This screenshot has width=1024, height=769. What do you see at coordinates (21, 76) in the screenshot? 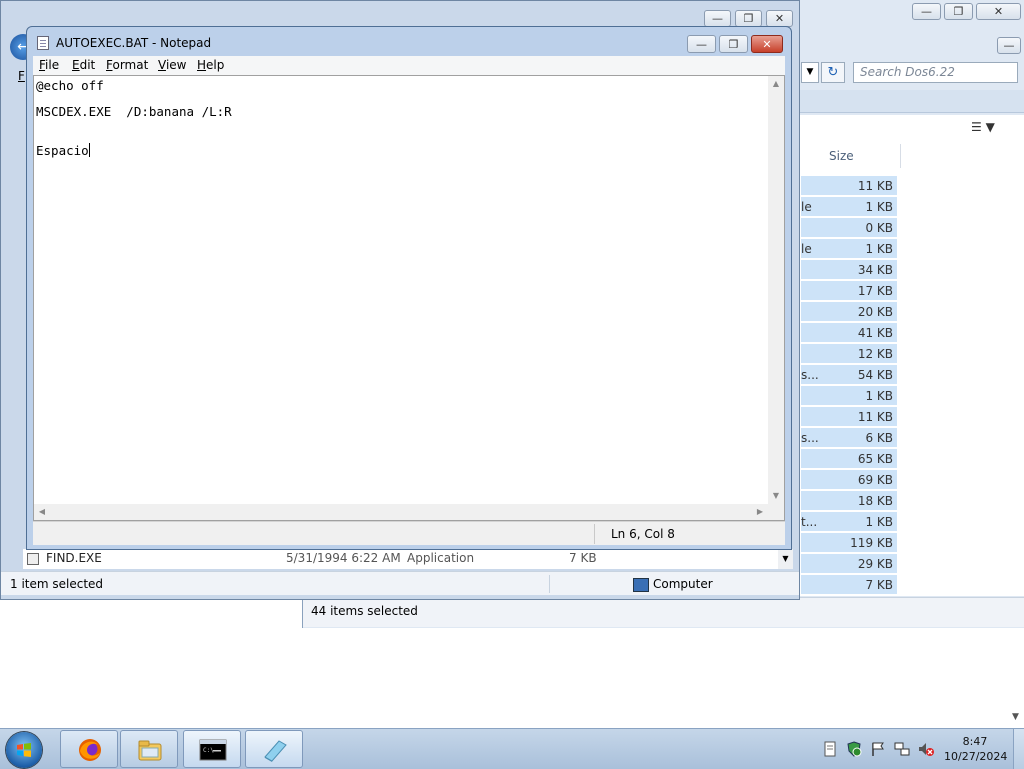
I see `menu-file: F` at bounding box center [21, 76].